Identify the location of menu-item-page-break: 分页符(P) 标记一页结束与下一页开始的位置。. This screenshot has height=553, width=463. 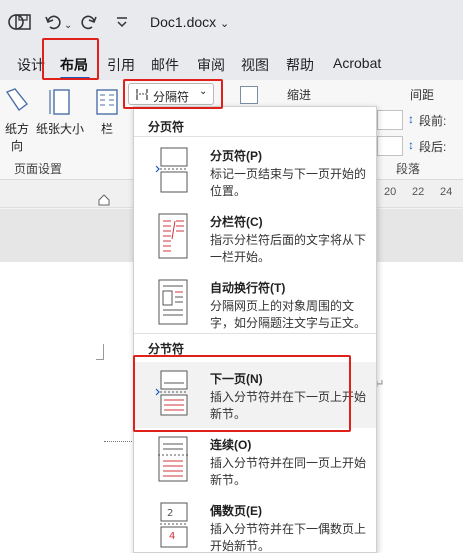
(255, 172).